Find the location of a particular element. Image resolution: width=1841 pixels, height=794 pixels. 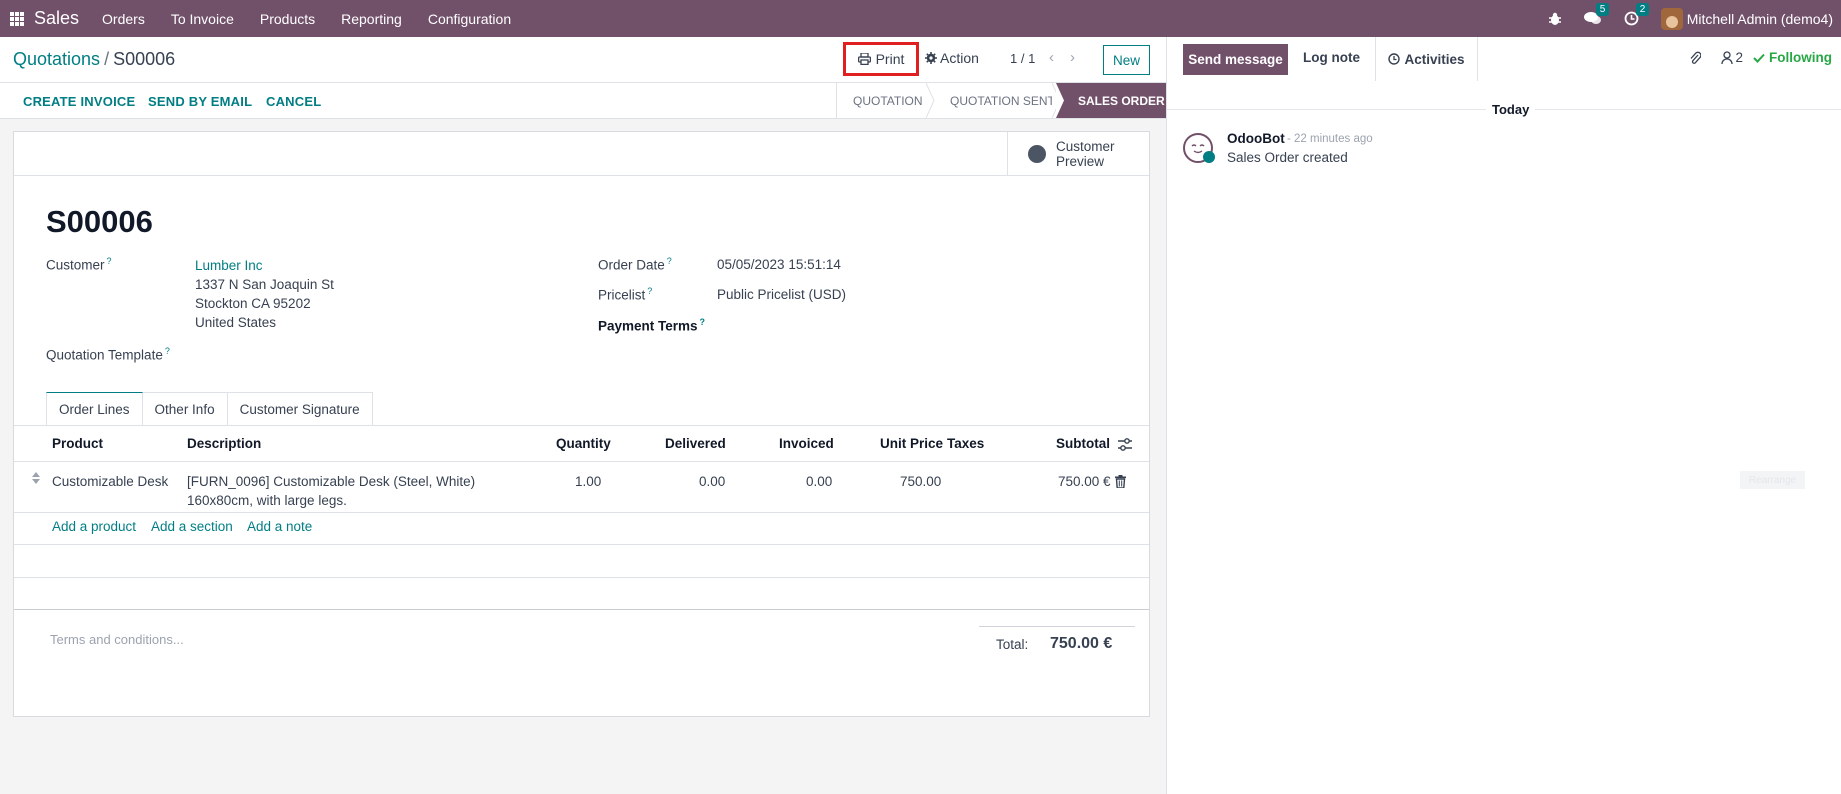

col-invoiced: Invoiced is located at coordinates (806, 443).